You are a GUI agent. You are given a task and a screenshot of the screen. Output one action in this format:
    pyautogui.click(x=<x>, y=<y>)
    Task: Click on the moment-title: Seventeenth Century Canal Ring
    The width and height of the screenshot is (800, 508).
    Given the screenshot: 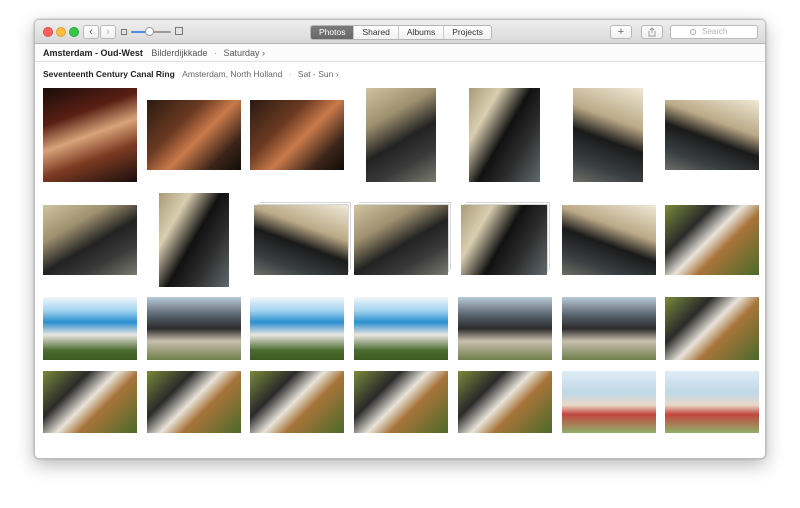 What is the action you would take?
    pyautogui.click(x=109, y=74)
    